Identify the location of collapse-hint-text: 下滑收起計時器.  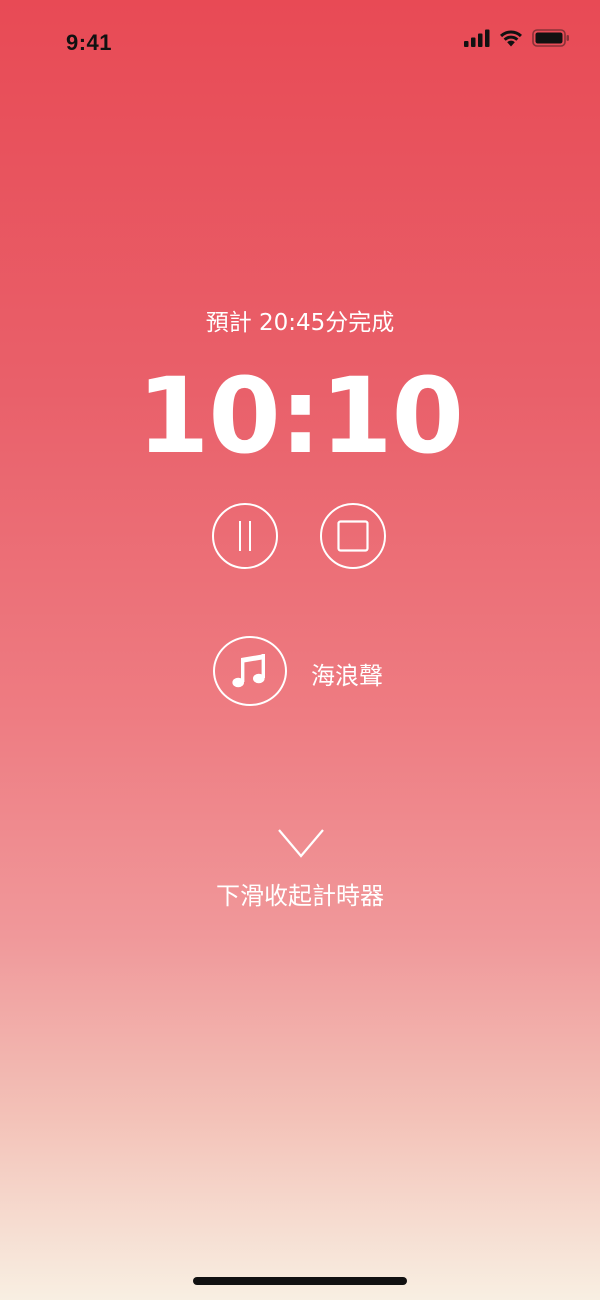
(300, 896).